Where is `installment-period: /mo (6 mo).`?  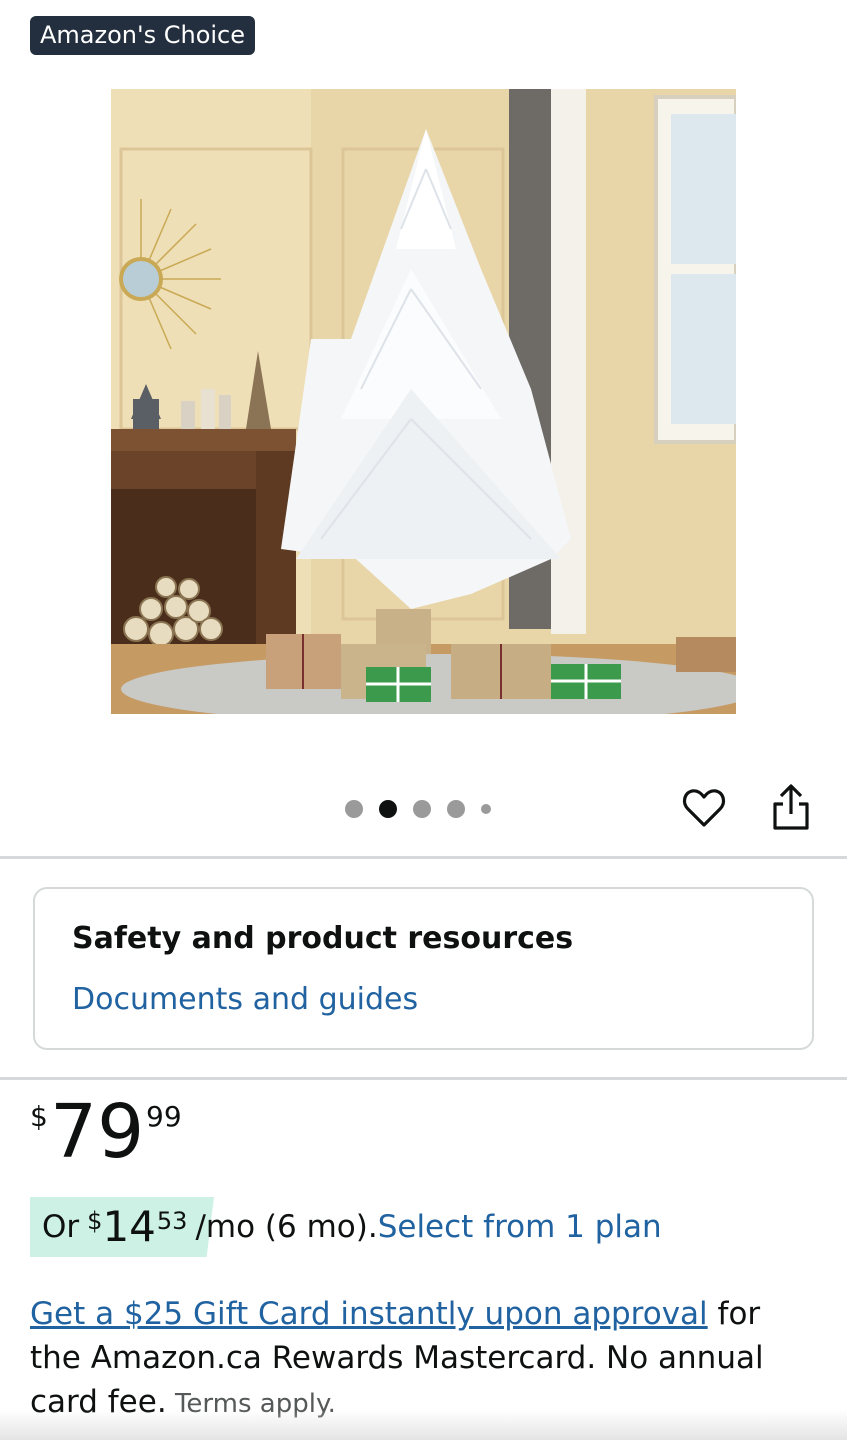 installment-period: /mo (6 mo). is located at coordinates (286, 1227).